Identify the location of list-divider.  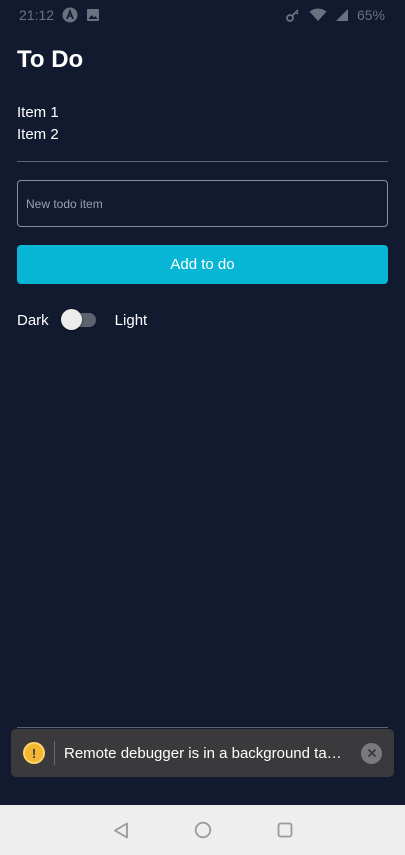
(202, 161).